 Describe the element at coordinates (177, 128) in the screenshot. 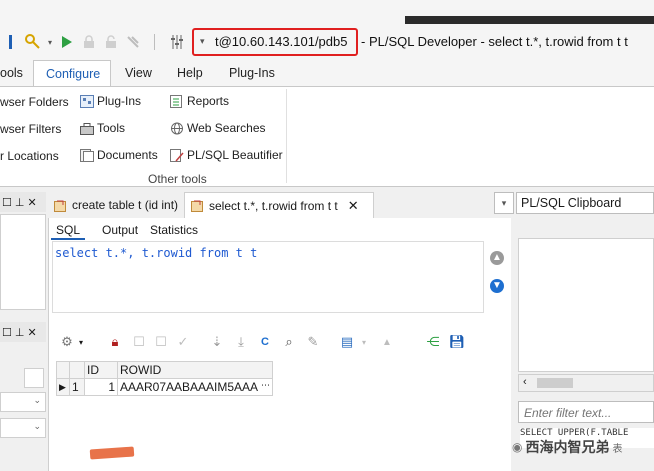

I see `globe-icon` at that location.